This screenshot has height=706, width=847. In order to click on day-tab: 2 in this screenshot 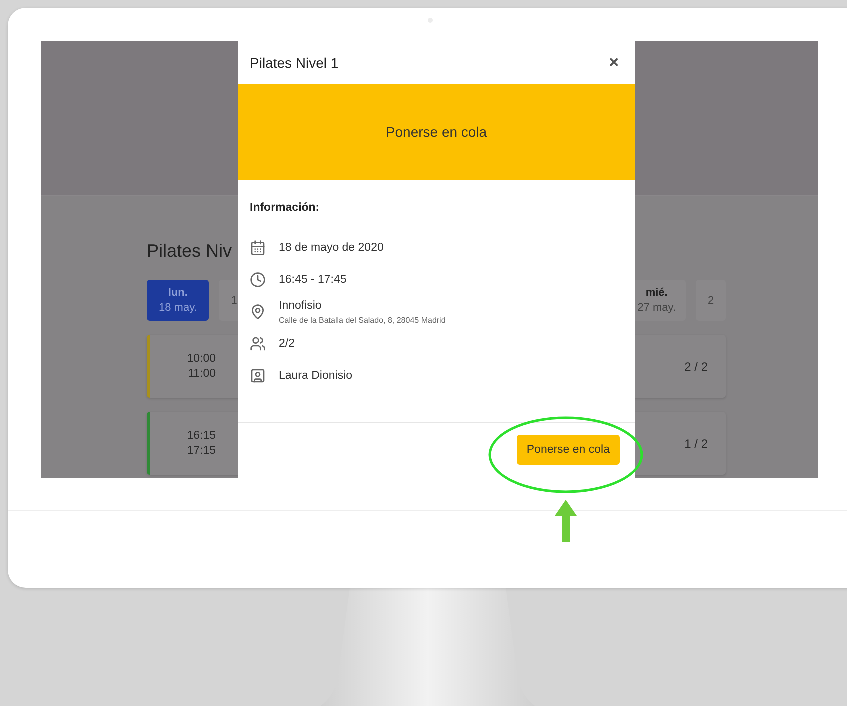, I will do `click(711, 300)`.